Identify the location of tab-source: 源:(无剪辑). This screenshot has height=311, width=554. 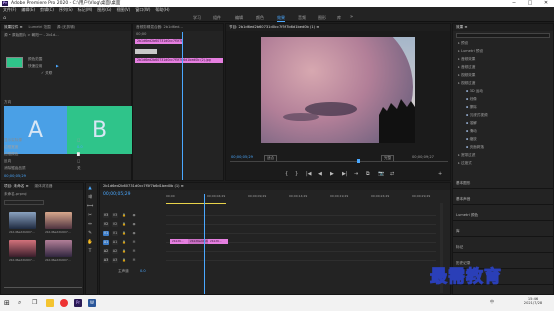
(66, 27).